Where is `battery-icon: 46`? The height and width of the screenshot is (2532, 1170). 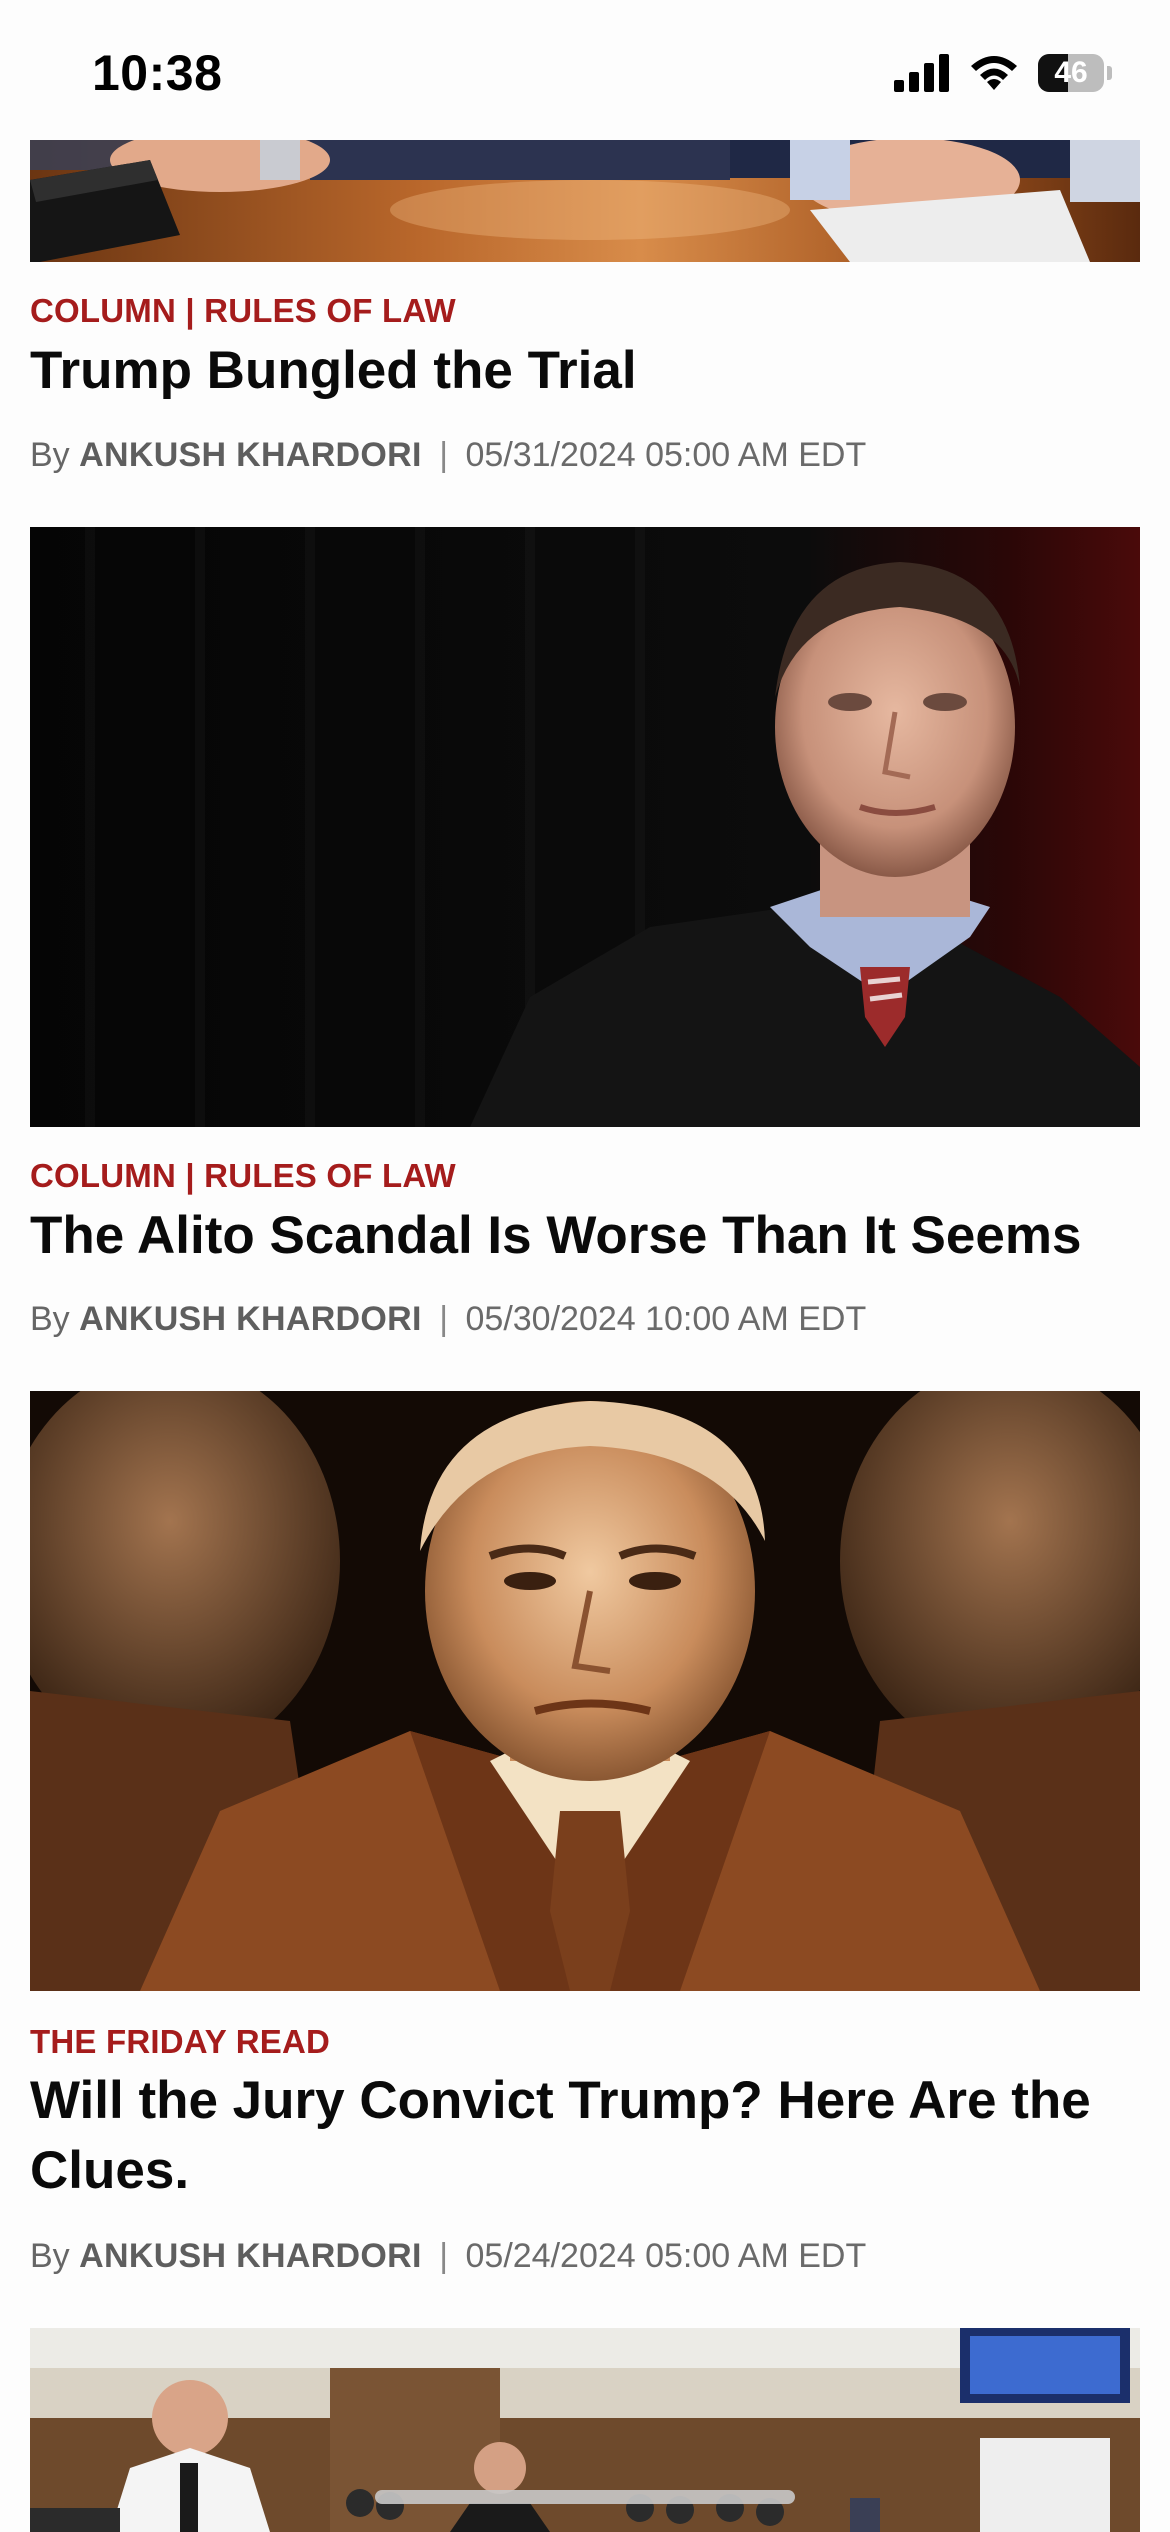
battery-icon: 46 is located at coordinates (1075, 73).